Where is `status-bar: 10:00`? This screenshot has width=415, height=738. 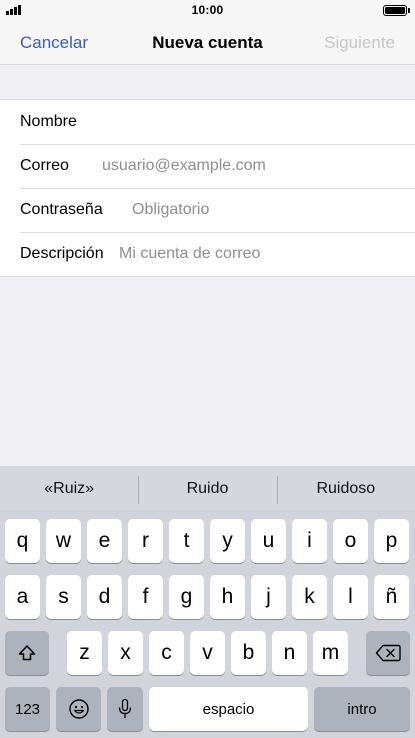 status-bar: 10:00 is located at coordinates (207, 10).